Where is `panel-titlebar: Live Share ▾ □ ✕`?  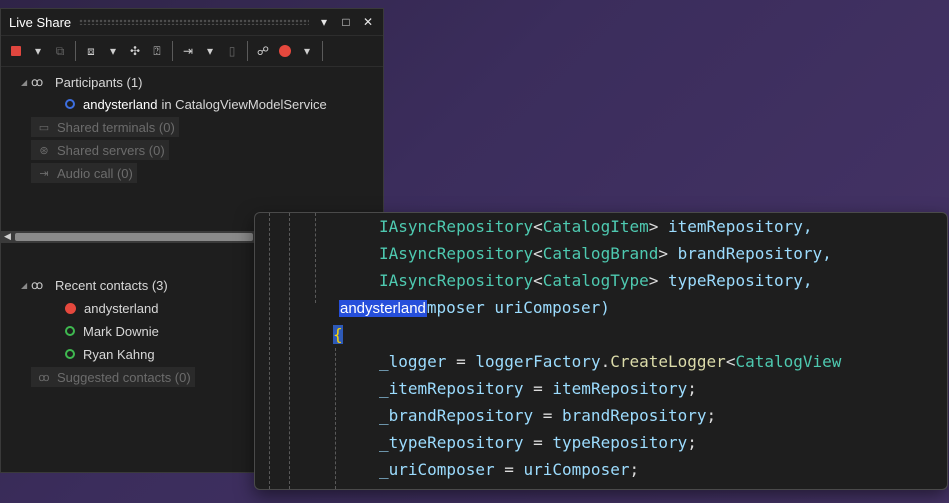 panel-titlebar: Live Share ▾ □ ✕ is located at coordinates (192, 22).